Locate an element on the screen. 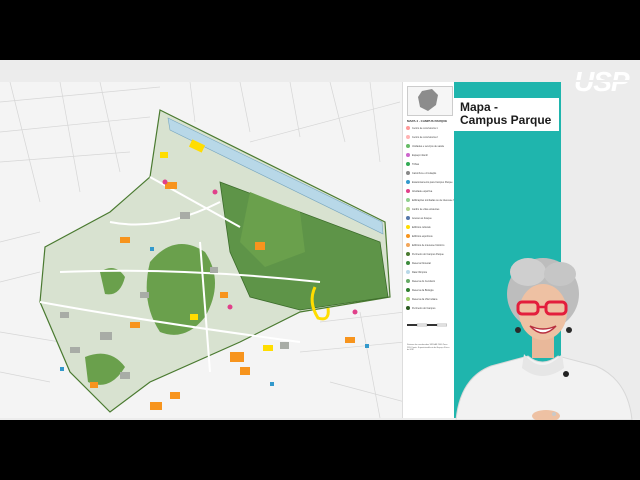 This screenshot has width=640, height=480. legend-item: Estacionamento para Campus Parque is located at coordinates (431, 182).